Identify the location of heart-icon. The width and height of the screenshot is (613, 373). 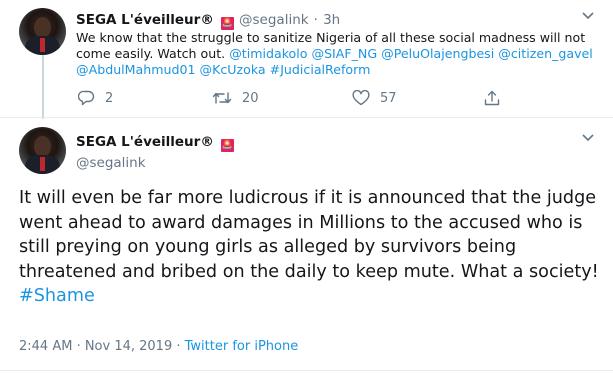
(361, 98).